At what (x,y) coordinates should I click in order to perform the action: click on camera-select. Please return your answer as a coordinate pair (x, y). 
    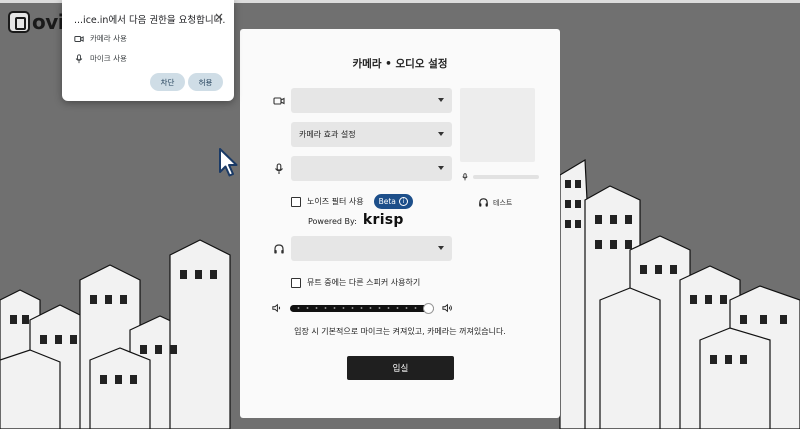
    Looking at the image, I should click on (371, 100).